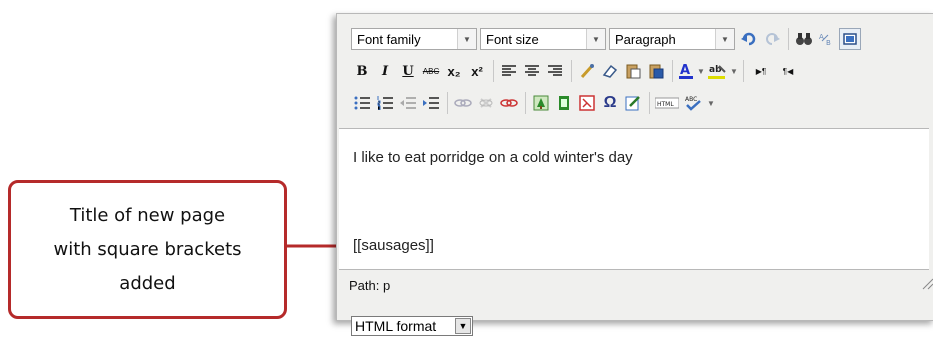 This screenshot has height=338, width=933. I want to click on bullet-list-button, so click(362, 103).